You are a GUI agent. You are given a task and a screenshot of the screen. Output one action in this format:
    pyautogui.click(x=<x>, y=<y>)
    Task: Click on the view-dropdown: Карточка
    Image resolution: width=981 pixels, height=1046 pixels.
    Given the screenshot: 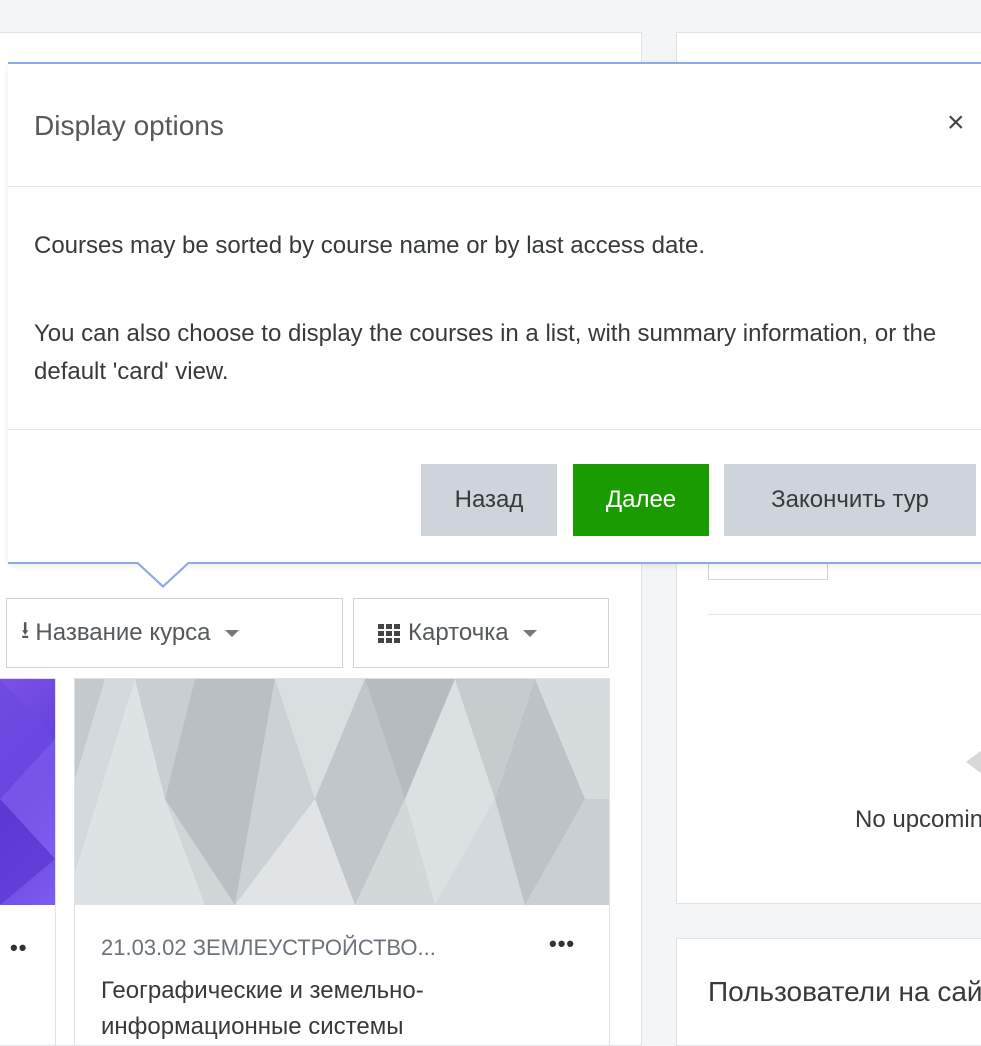 What is the action you would take?
    pyautogui.click(x=481, y=633)
    